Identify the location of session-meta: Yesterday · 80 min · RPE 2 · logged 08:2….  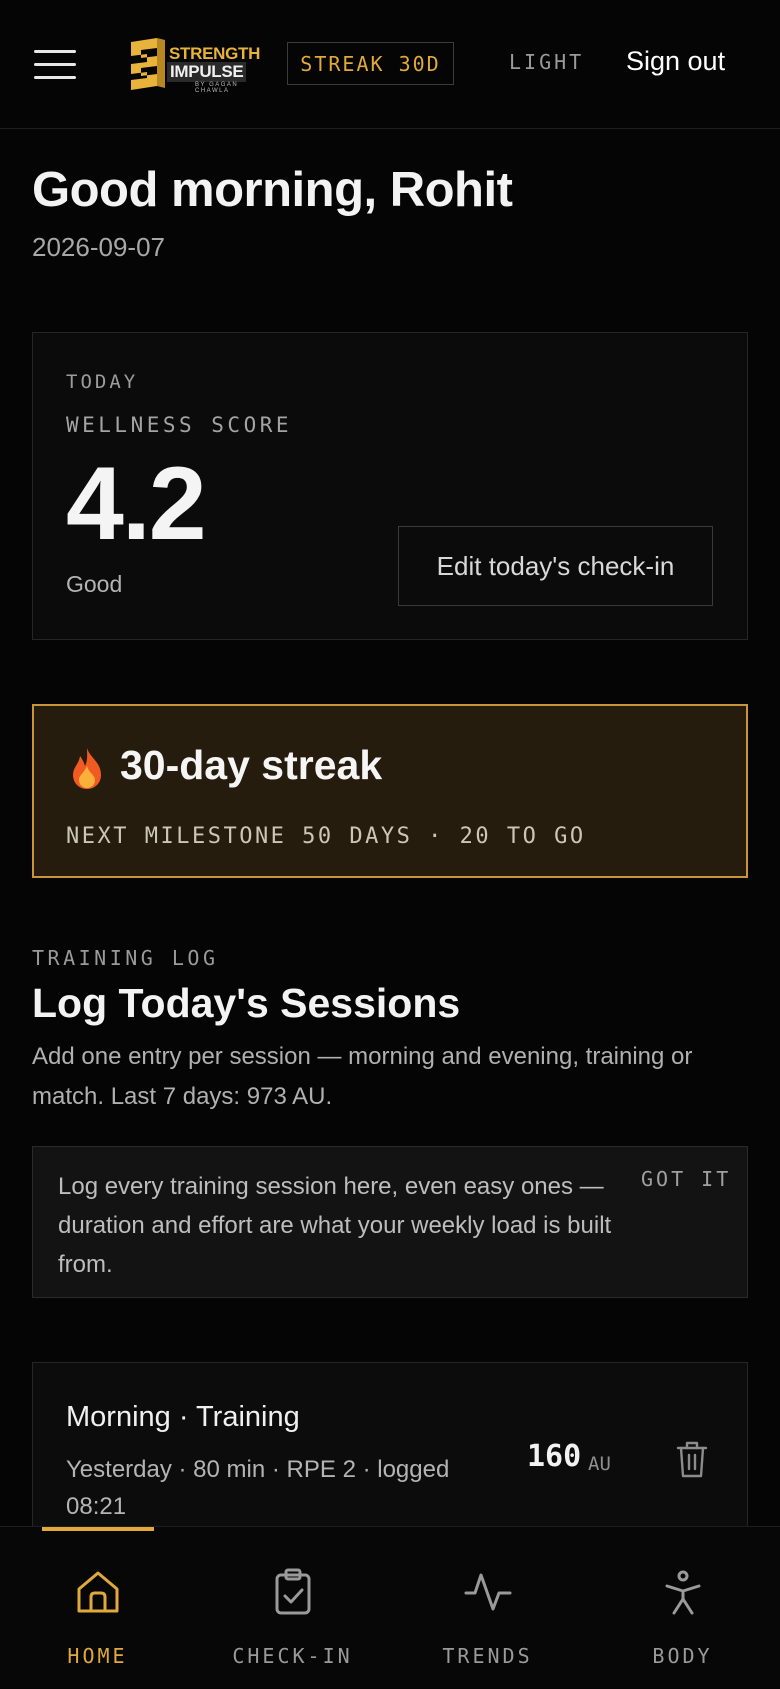
(258, 1488).